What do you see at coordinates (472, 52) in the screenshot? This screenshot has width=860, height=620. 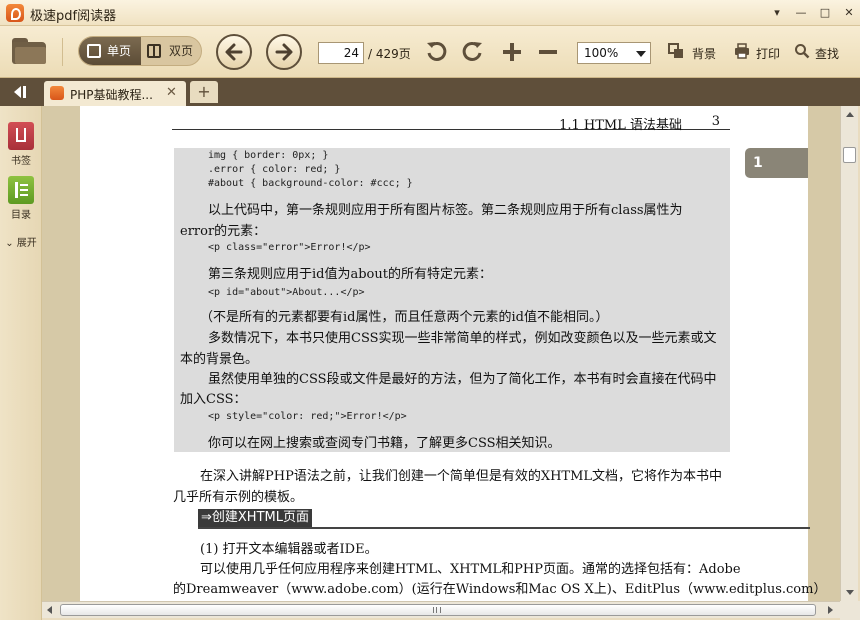 I see `rotate-right-icon` at bounding box center [472, 52].